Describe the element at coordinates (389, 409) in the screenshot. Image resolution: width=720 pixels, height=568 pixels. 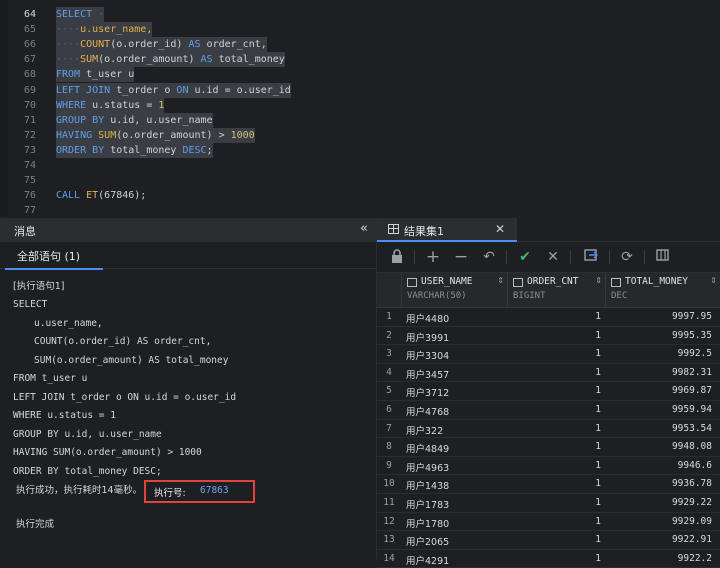
I see `row-number: 6` at that location.